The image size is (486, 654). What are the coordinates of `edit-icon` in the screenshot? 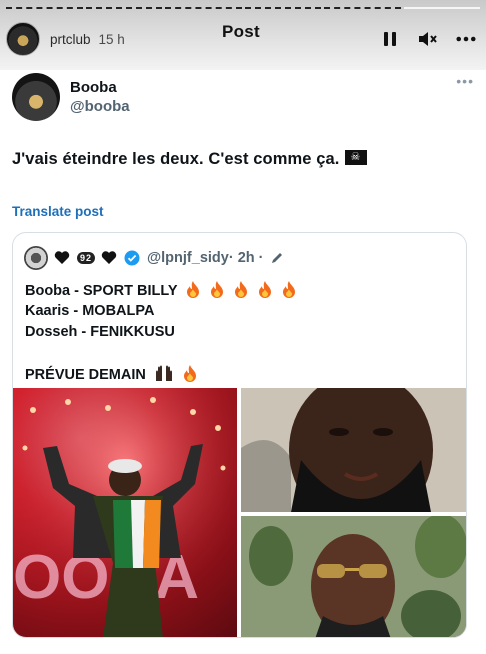 It's located at (277, 258).